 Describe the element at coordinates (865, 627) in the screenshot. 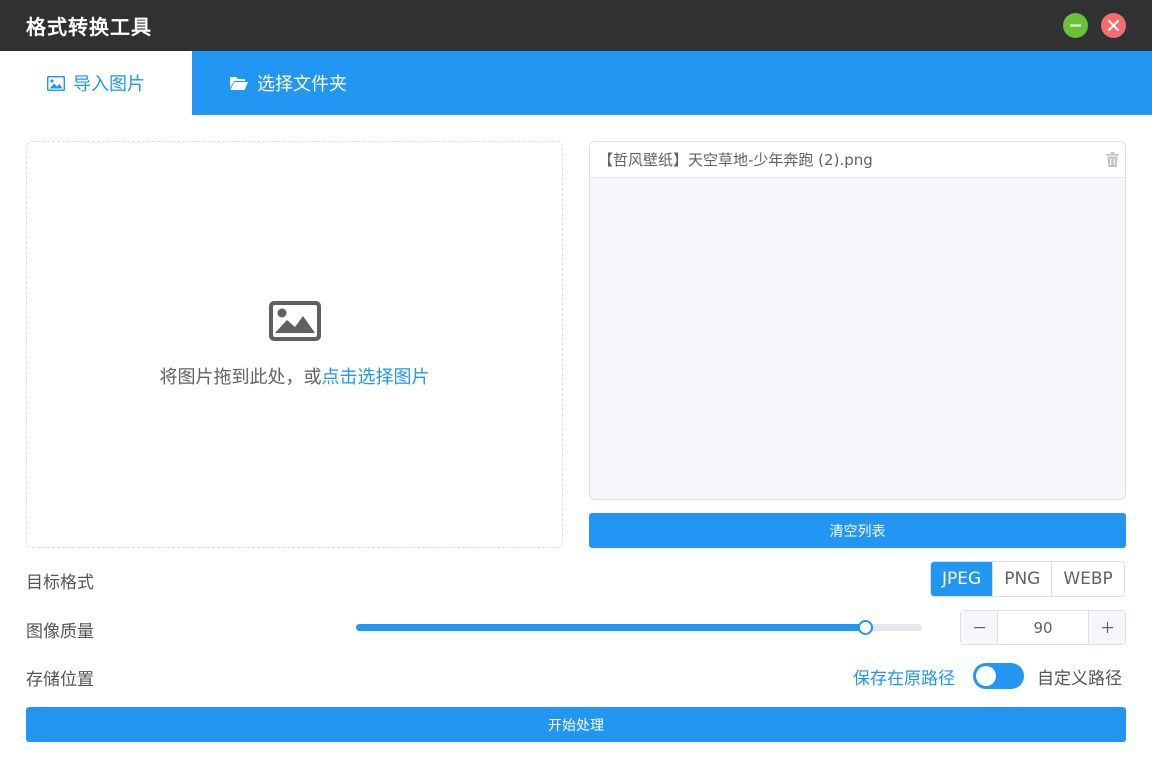

I see `quality-slider-handle` at that location.